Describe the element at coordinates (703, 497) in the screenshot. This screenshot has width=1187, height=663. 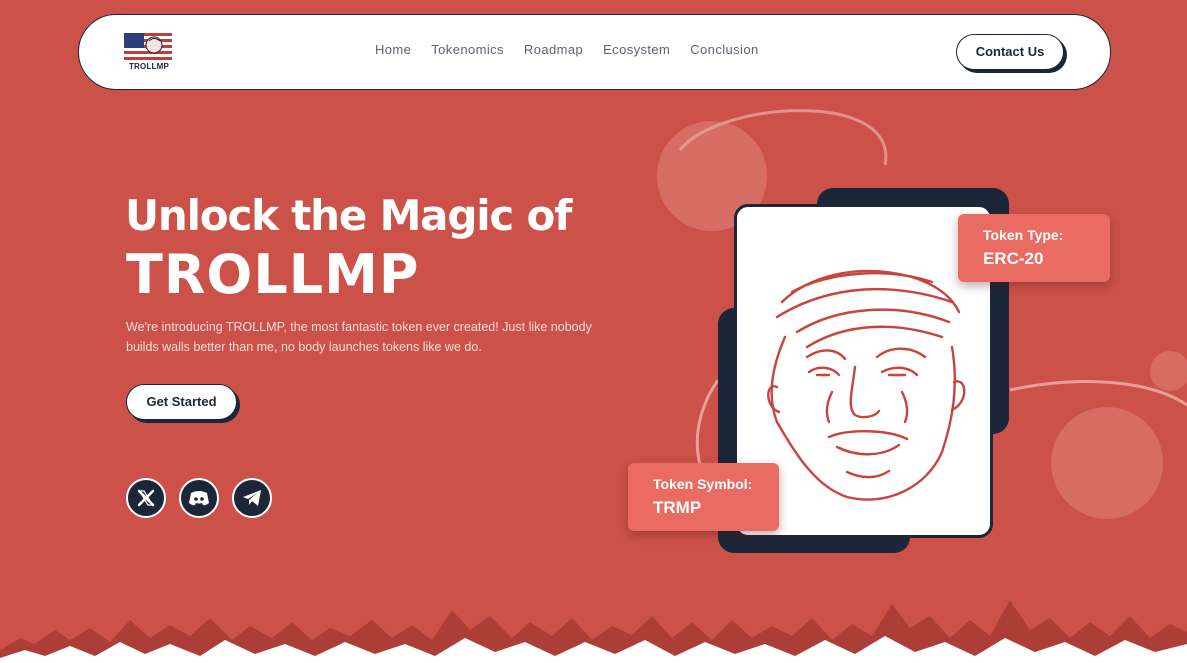
I see `token-symbol-tag: Token Symbol: TRMP` at that location.